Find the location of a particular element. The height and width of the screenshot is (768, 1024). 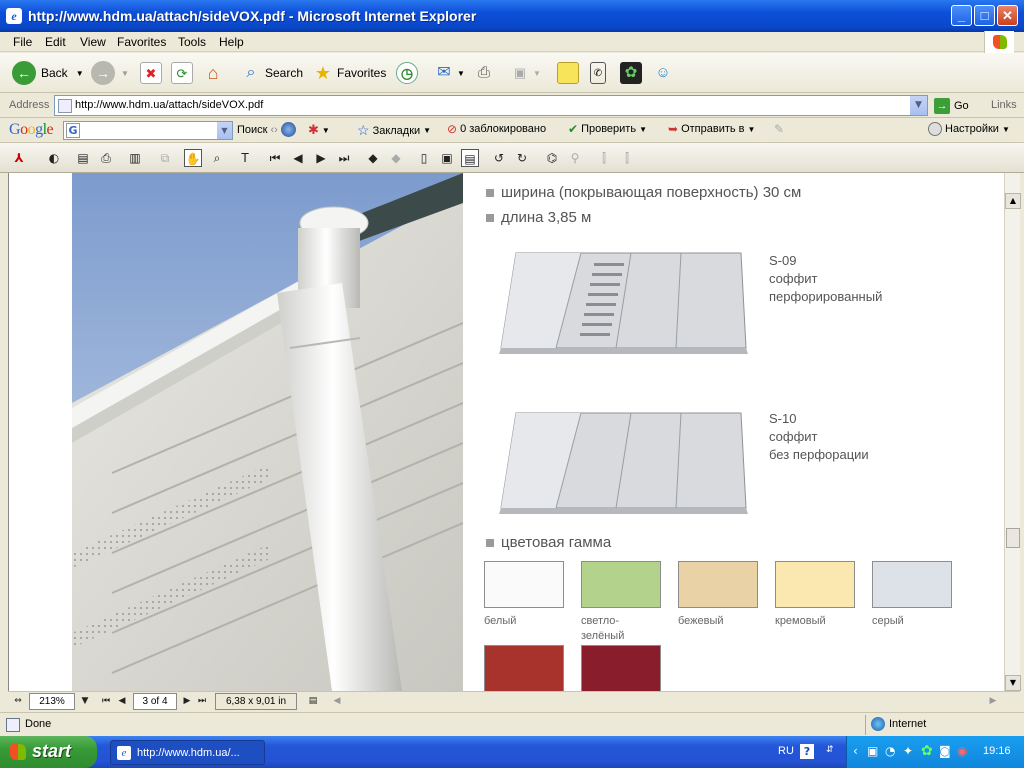

mail-icon: ✉ is located at coordinates (444, 73).